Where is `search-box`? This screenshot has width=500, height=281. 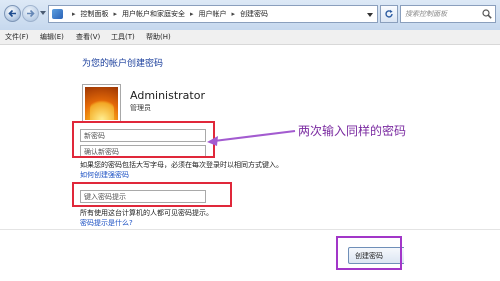
search-box is located at coordinates (448, 14).